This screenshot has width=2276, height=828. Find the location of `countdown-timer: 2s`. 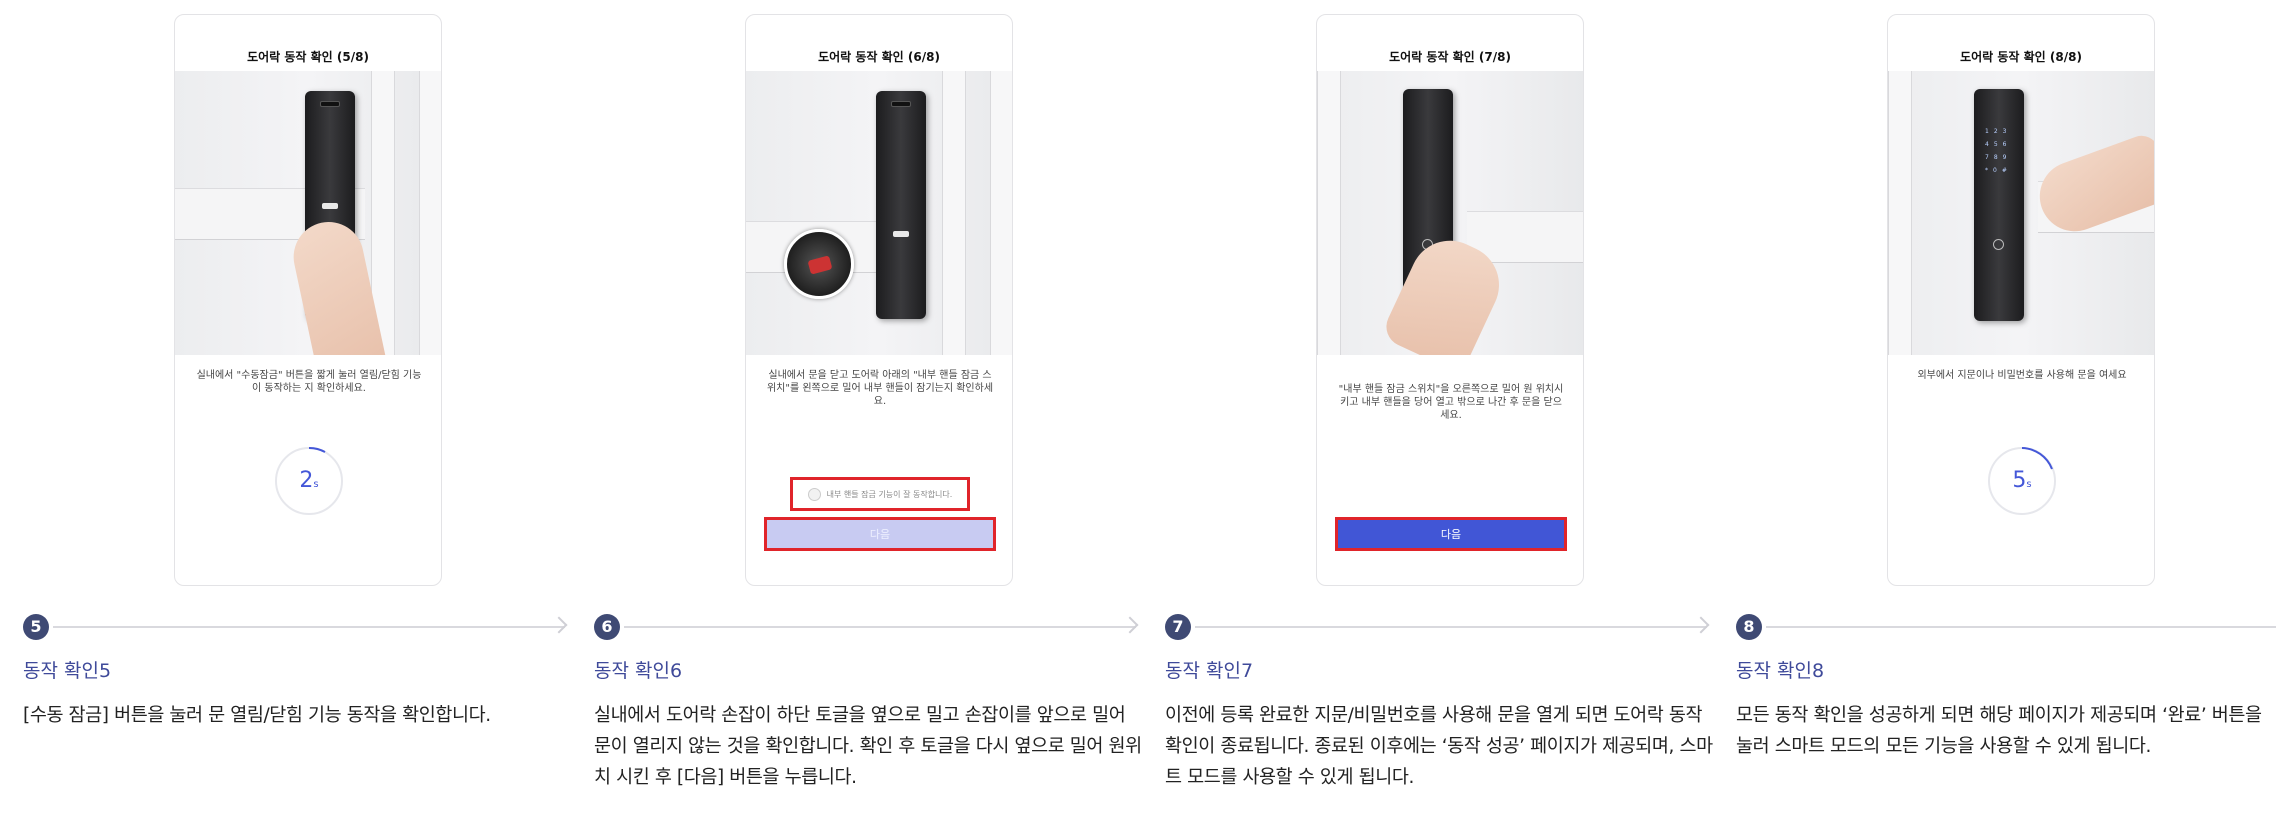

countdown-timer: 2s is located at coordinates (309, 481).